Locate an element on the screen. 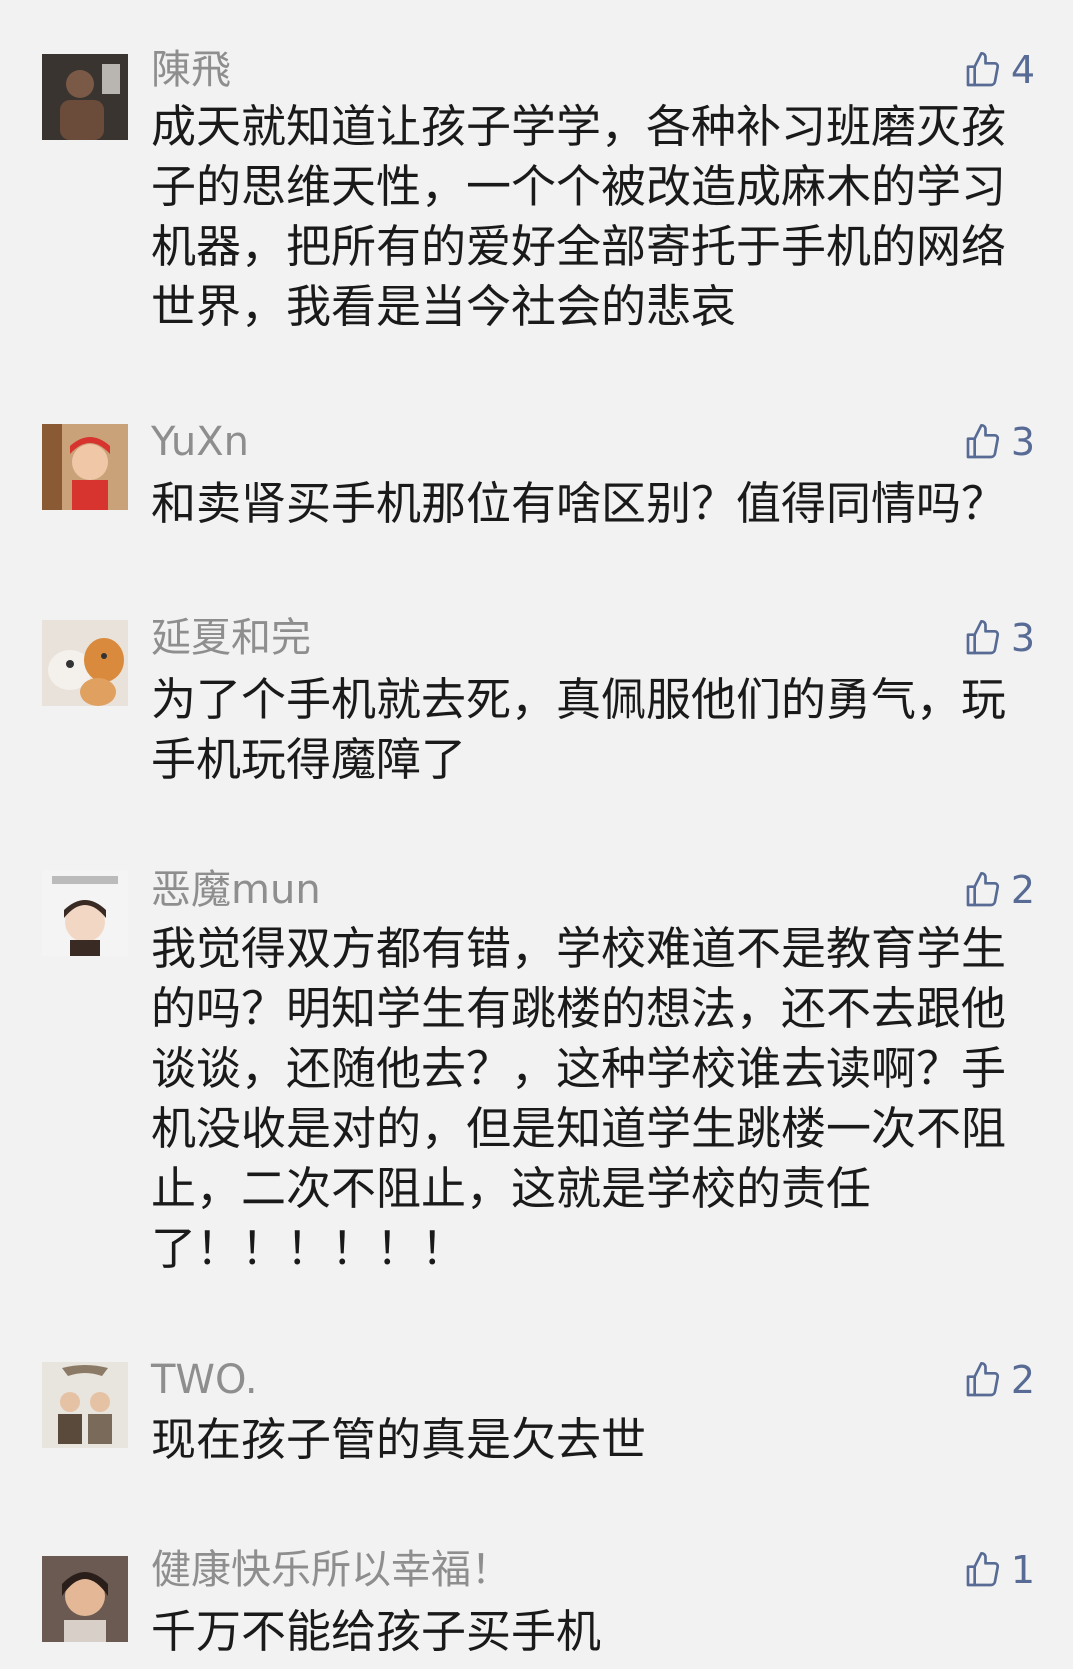 This screenshot has height=1669, width=1073. comment-text: 千万不能给孩子买手机 is located at coordinates (376, 1631).